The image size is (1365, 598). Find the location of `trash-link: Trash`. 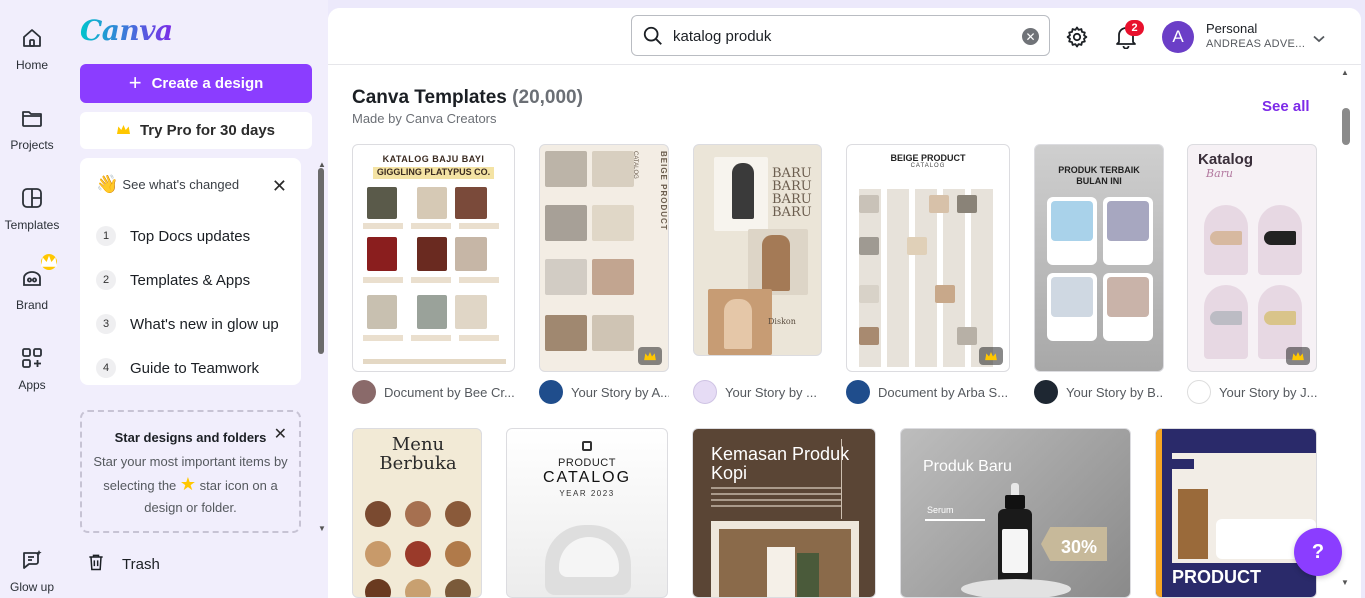

trash-link: Trash is located at coordinates (123, 564).